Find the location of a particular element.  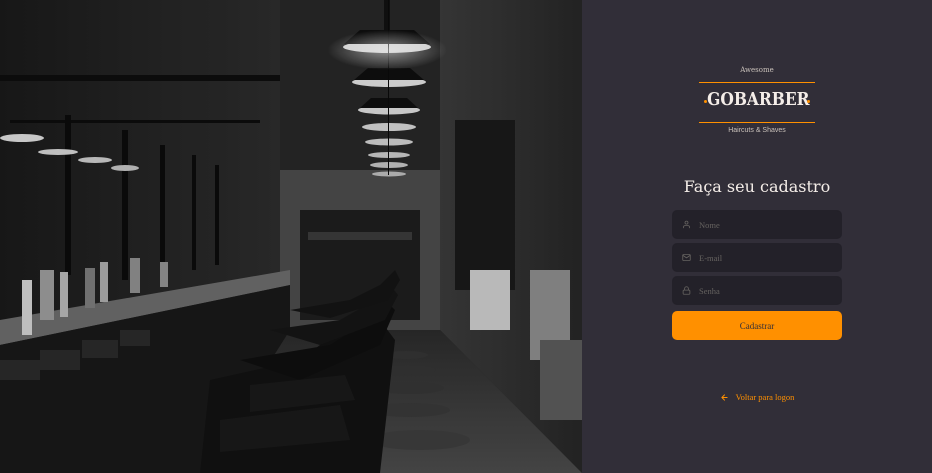

password-field is located at coordinates (757, 290).